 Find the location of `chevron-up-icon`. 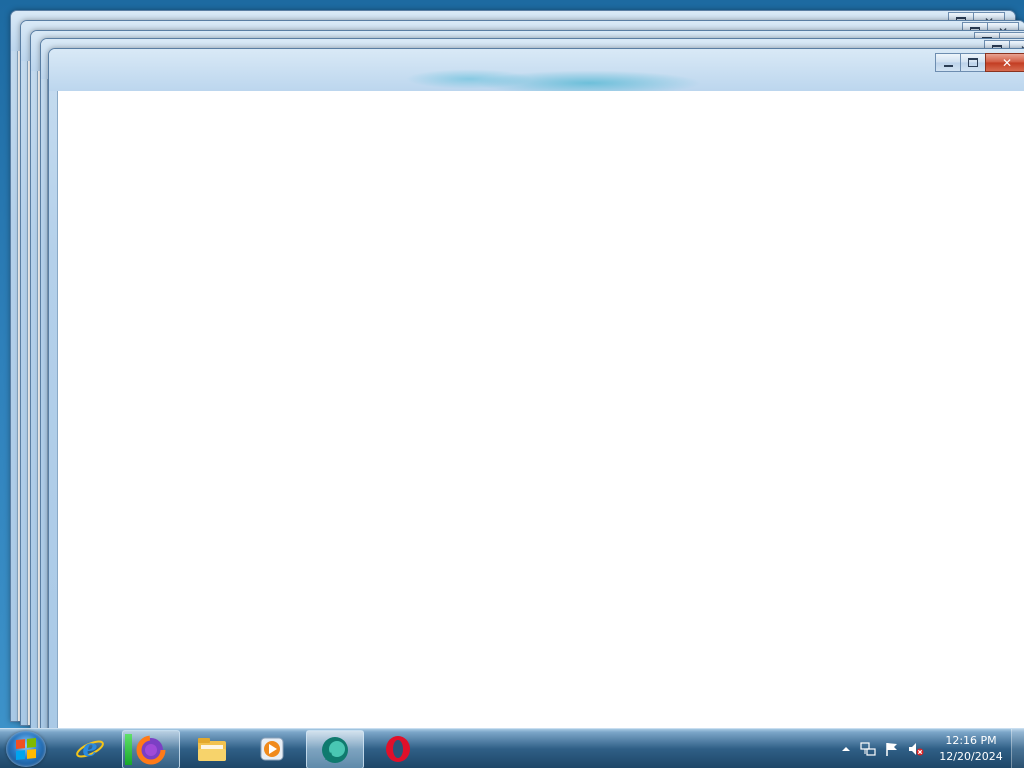

chevron-up-icon is located at coordinates (846, 749).